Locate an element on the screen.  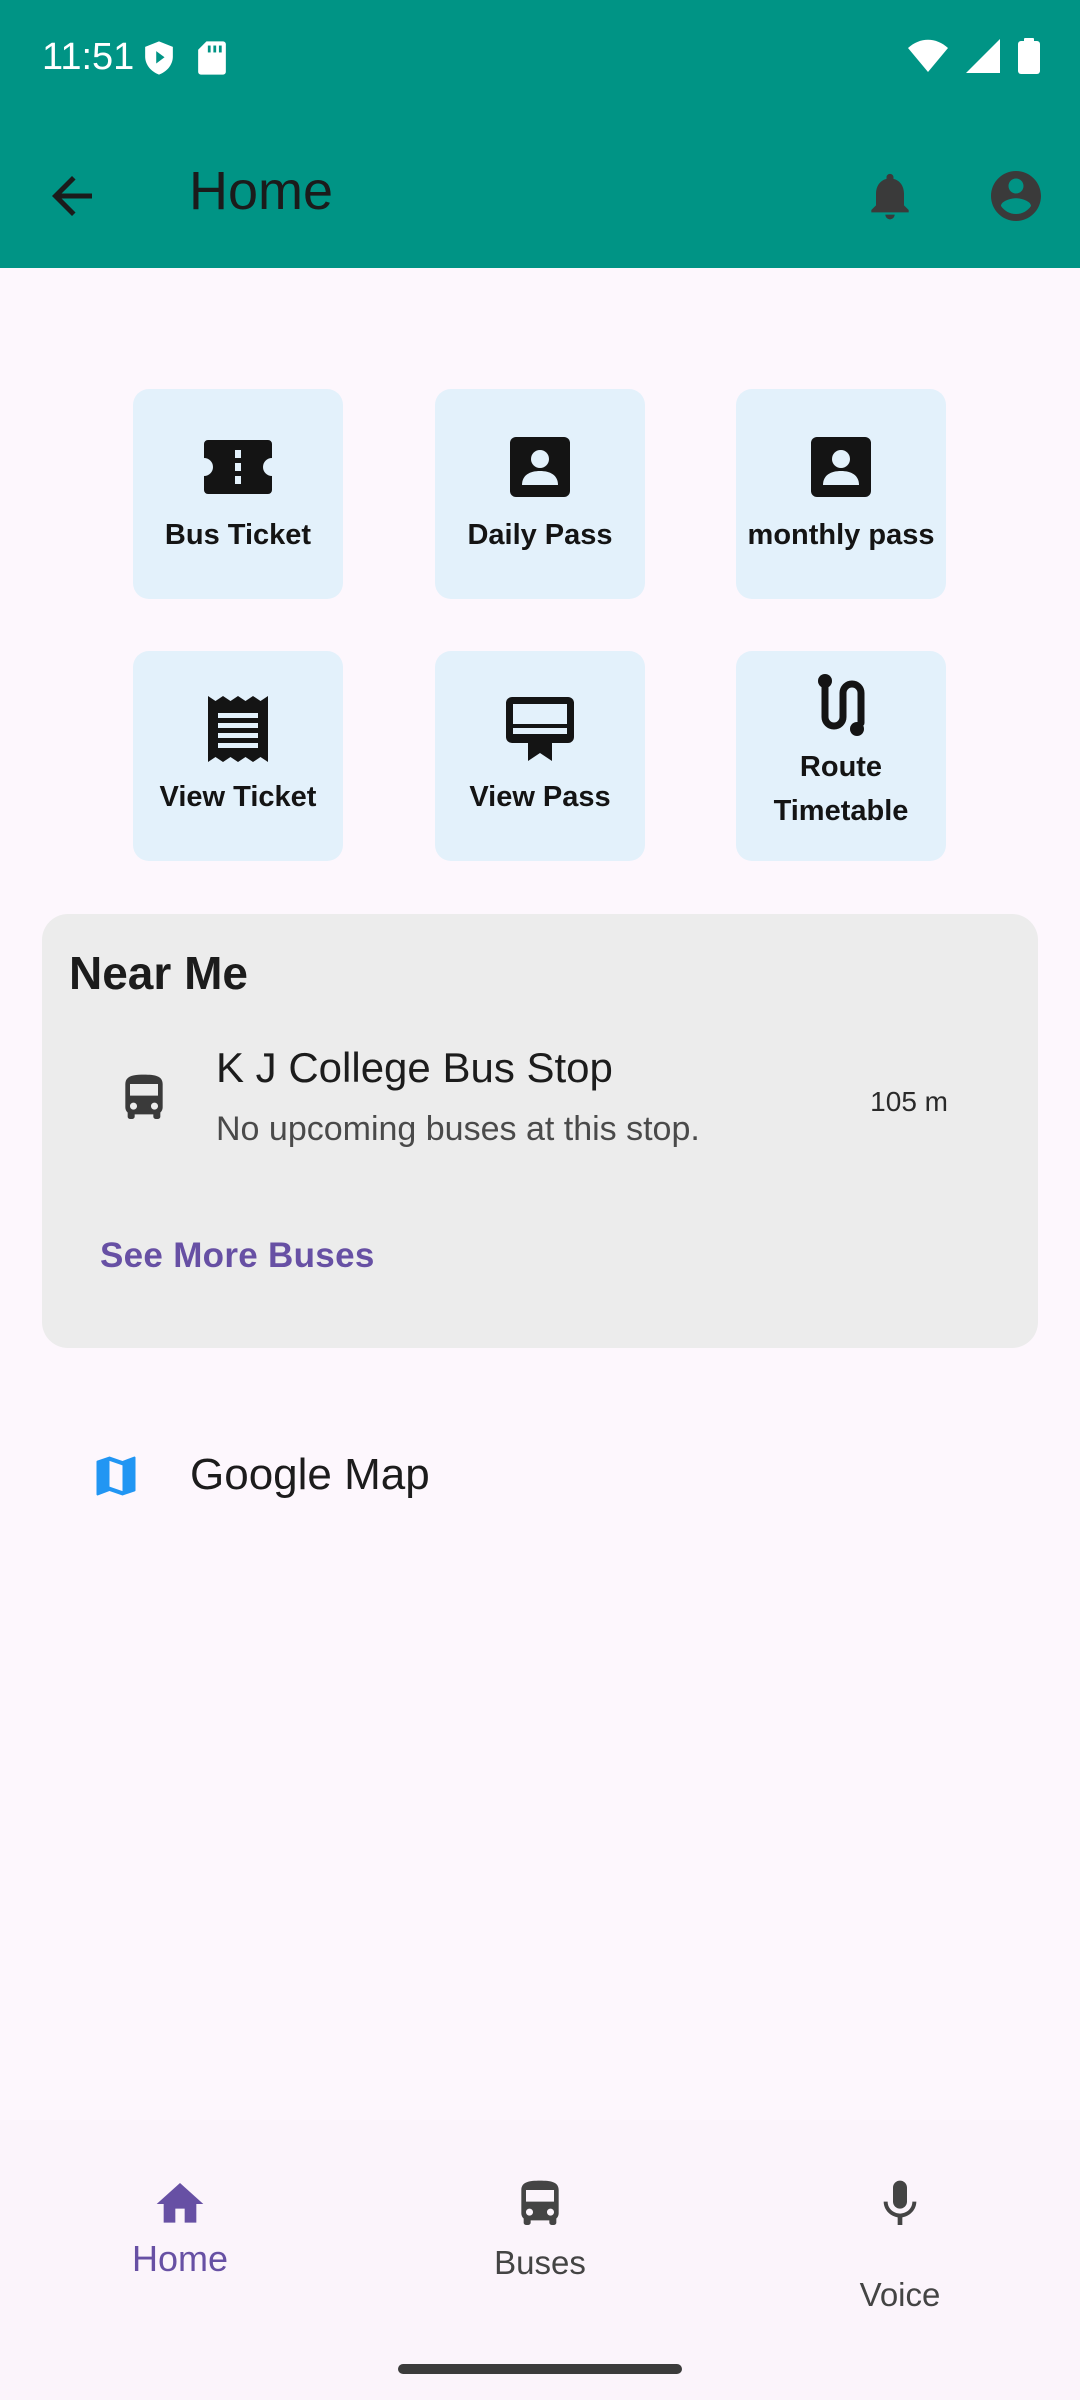
nav-item-home: Home is located at coordinates (180, 2245).